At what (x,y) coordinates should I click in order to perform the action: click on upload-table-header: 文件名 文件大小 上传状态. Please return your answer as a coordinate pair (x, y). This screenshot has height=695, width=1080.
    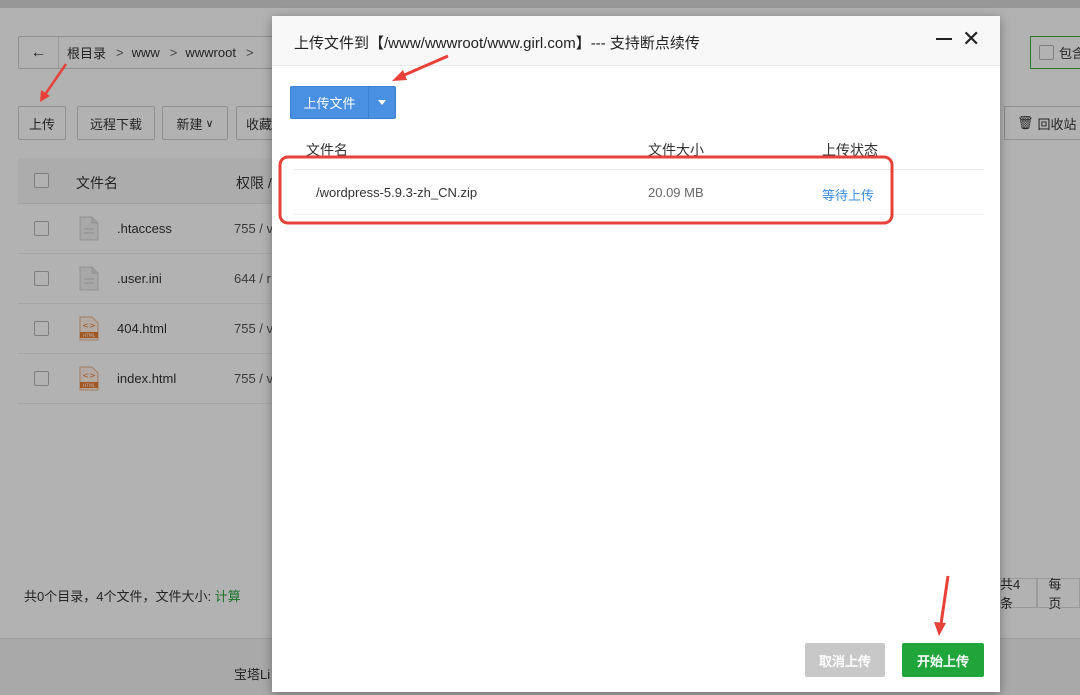
    Looking at the image, I should click on (639, 155).